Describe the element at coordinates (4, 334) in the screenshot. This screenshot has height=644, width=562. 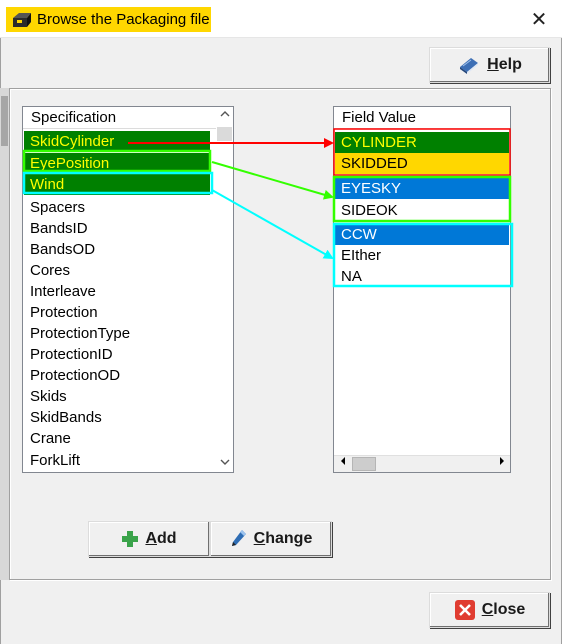
I see `outer-scrollbar` at that location.